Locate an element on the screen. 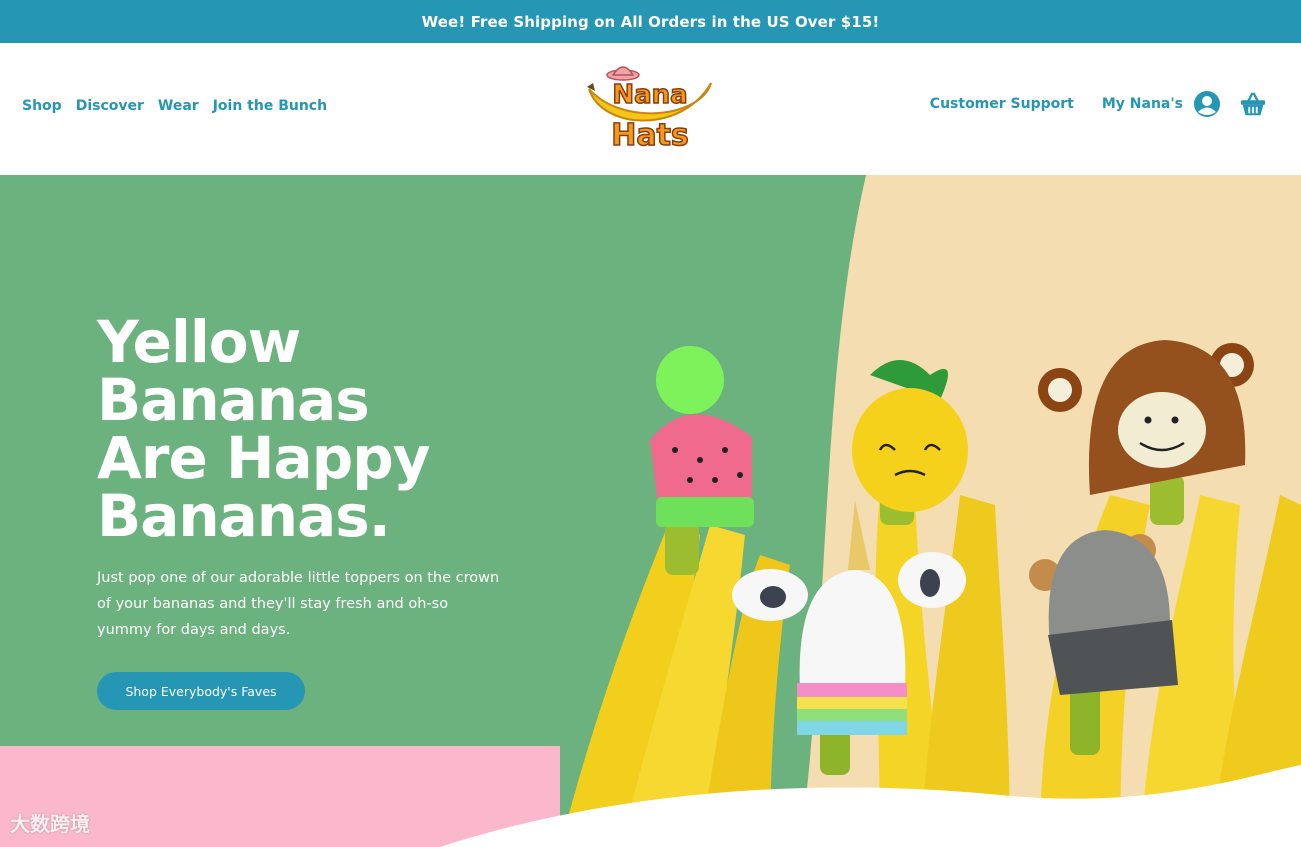  user-circle-icon is located at coordinates (1207, 104).